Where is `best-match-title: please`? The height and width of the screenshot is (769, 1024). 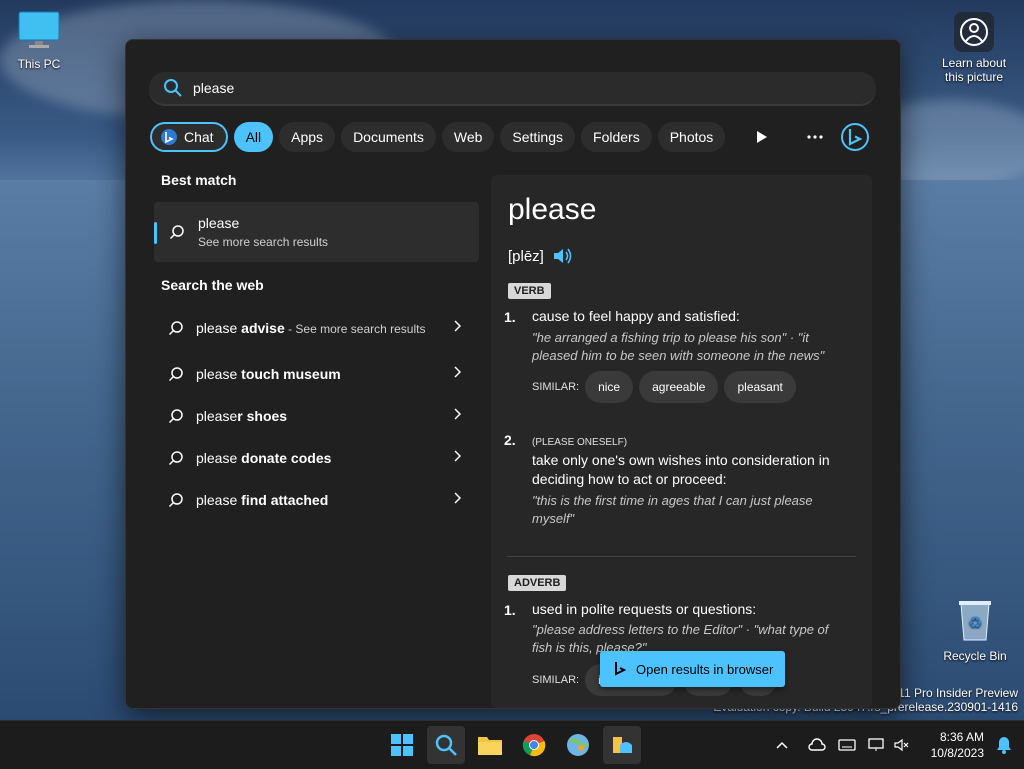 best-match-title: please is located at coordinates (219, 223).